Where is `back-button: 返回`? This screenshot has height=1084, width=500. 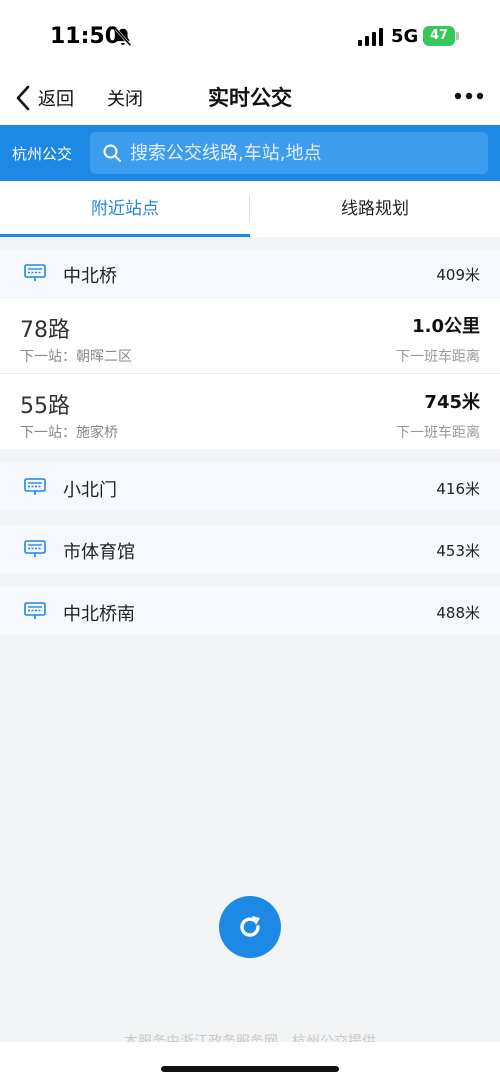 back-button: 返回 is located at coordinates (44, 98).